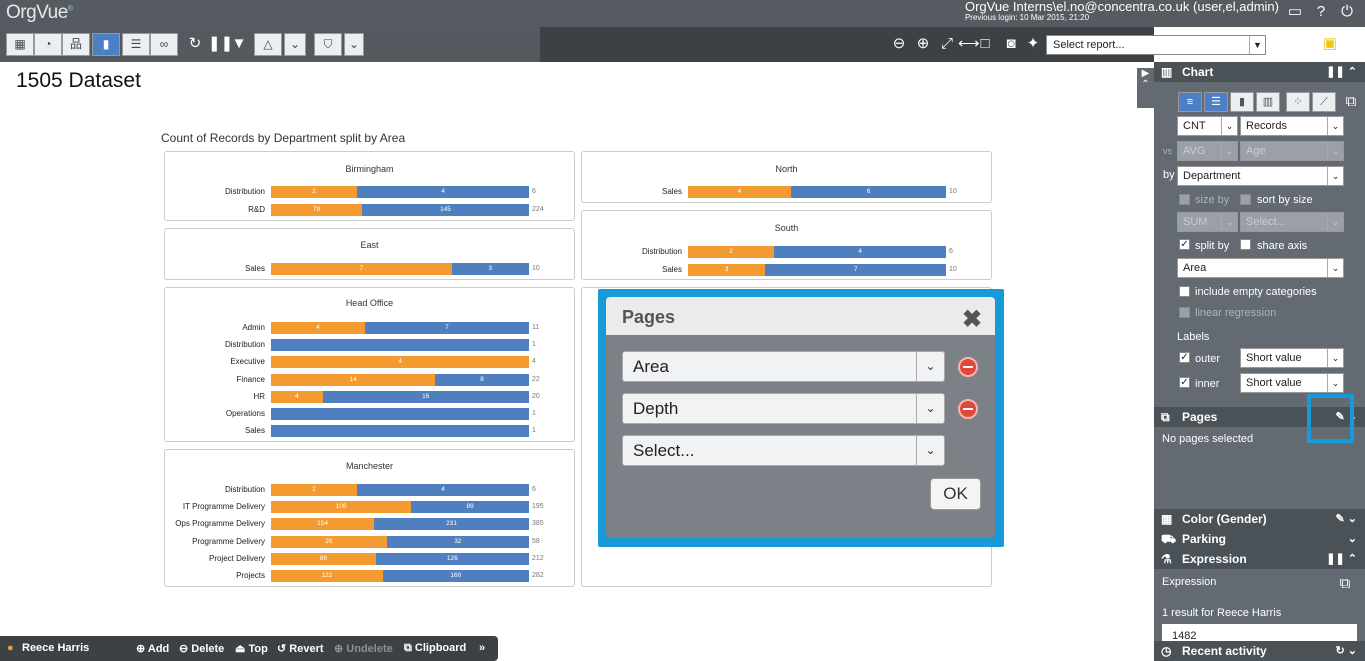 This screenshot has width=1365, height=661. What do you see at coordinates (152, 648) in the screenshot?
I see `add-button: ⊕ Add` at bounding box center [152, 648].